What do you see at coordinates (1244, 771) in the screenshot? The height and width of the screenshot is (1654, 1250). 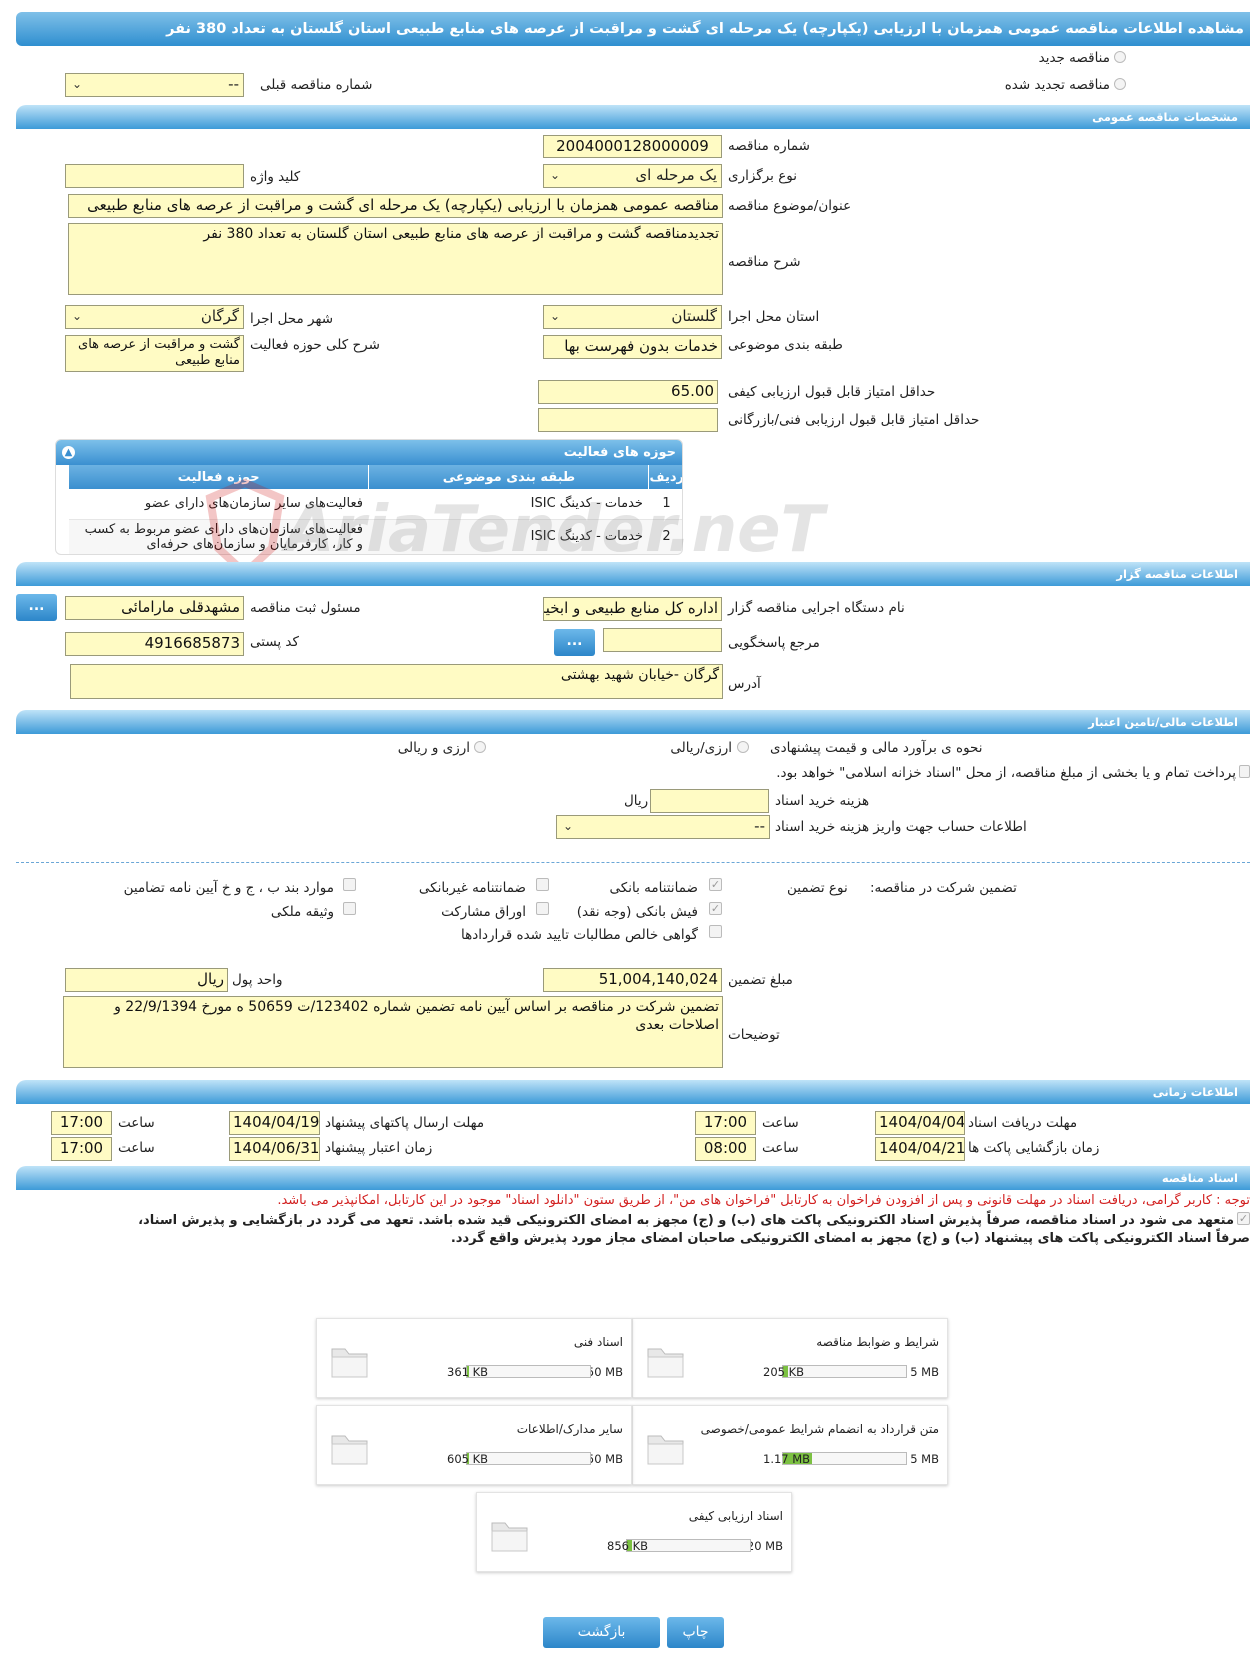 I see `treasury-checkbox` at bounding box center [1244, 771].